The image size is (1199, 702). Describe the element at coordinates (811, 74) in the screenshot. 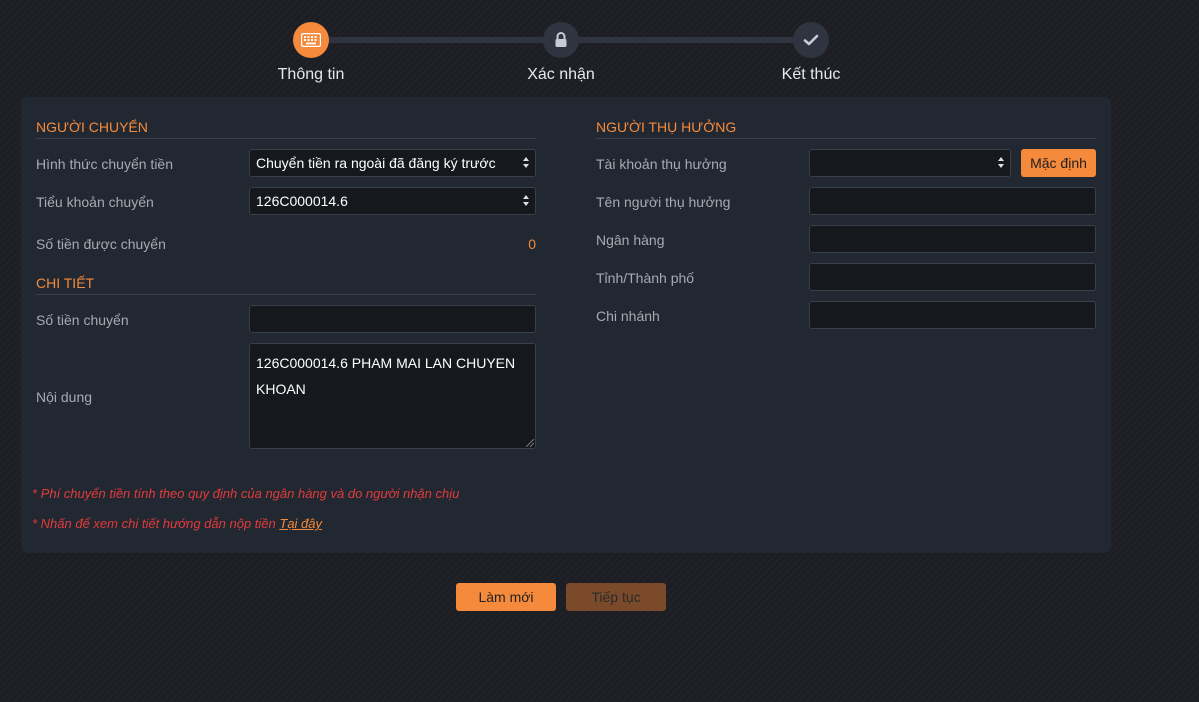

I see `step-finish-label: Kết thúc` at that location.